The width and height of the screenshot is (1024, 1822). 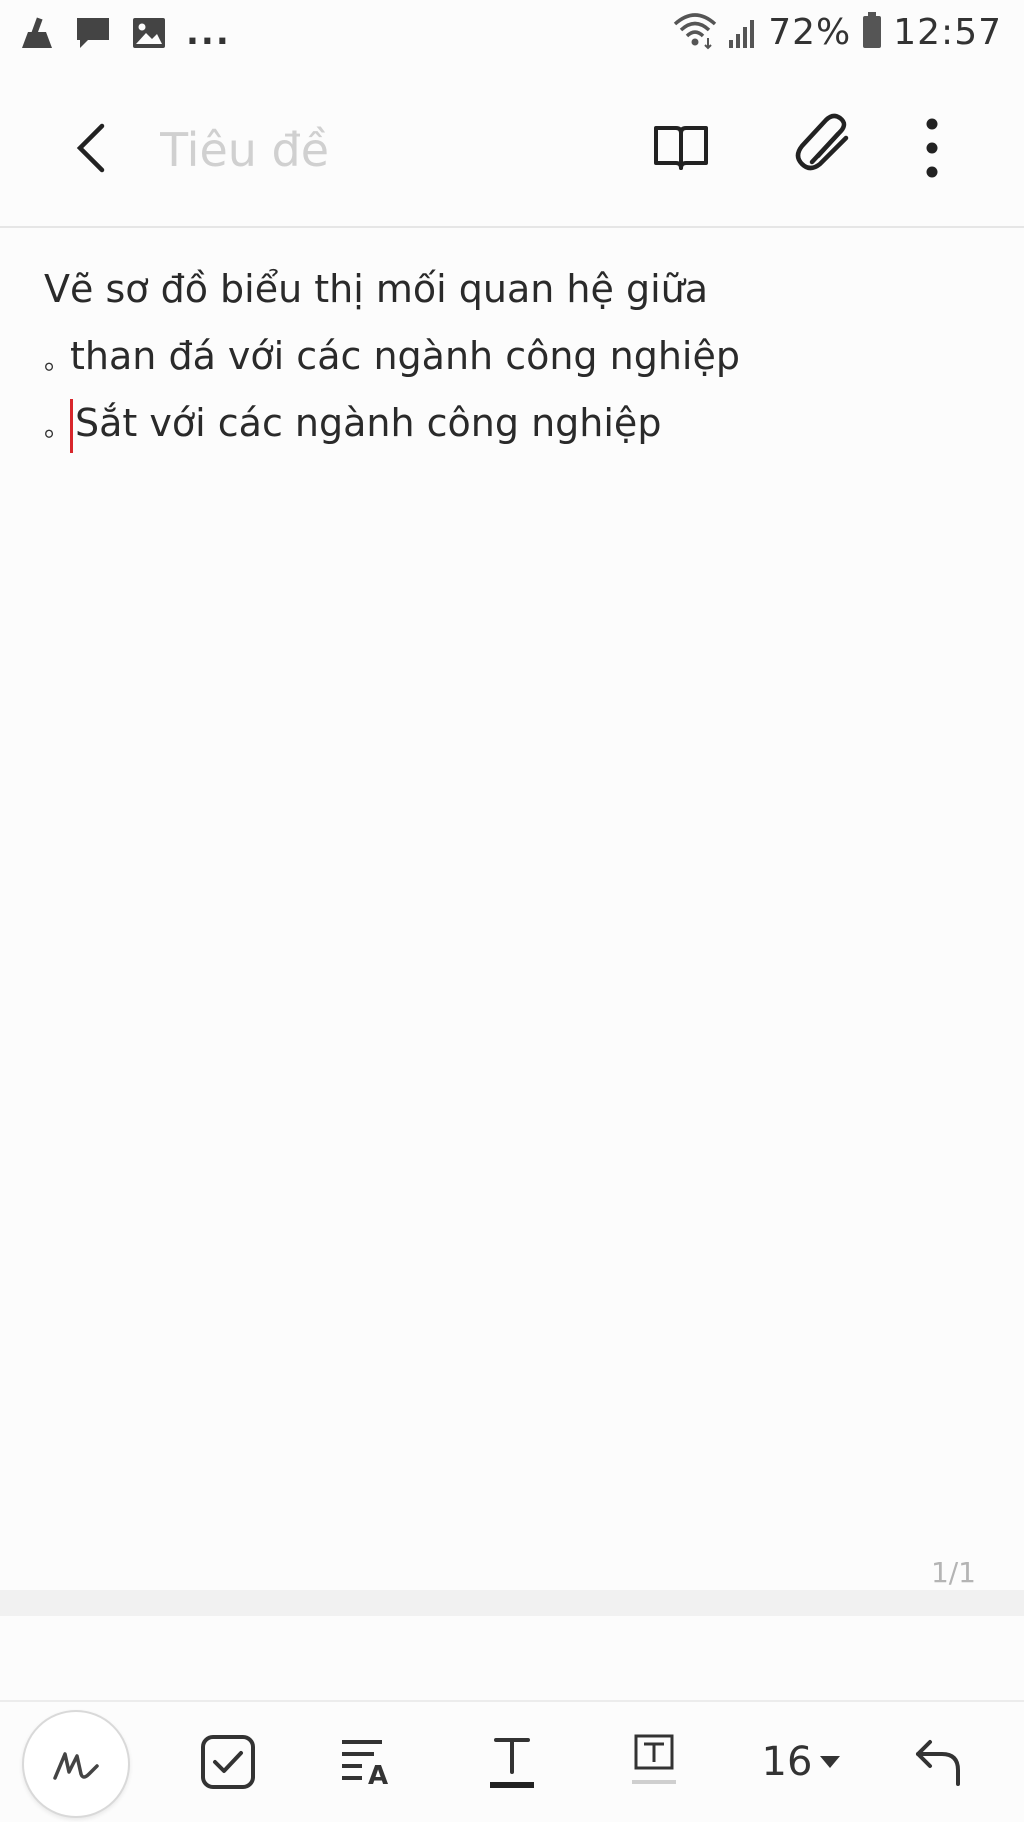 I want to click on battery-icon, so click(x=872, y=32).